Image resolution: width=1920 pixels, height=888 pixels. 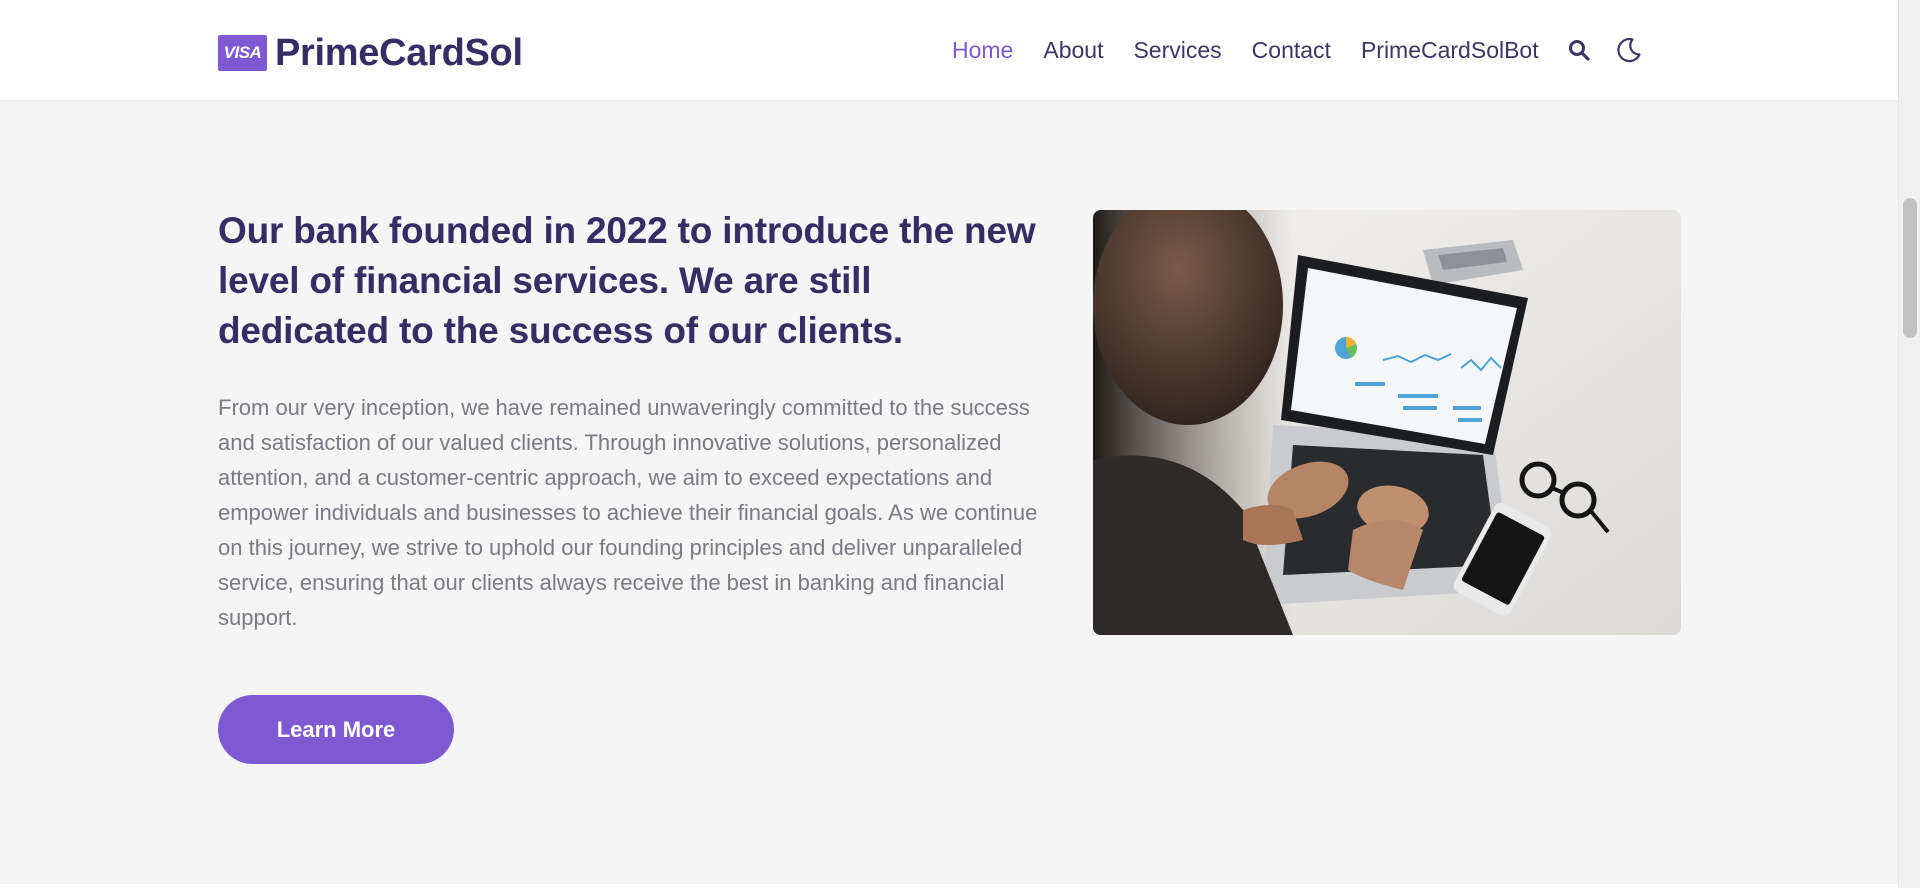 I want to click on page-bottom-edge, so click(x=949, y=886).